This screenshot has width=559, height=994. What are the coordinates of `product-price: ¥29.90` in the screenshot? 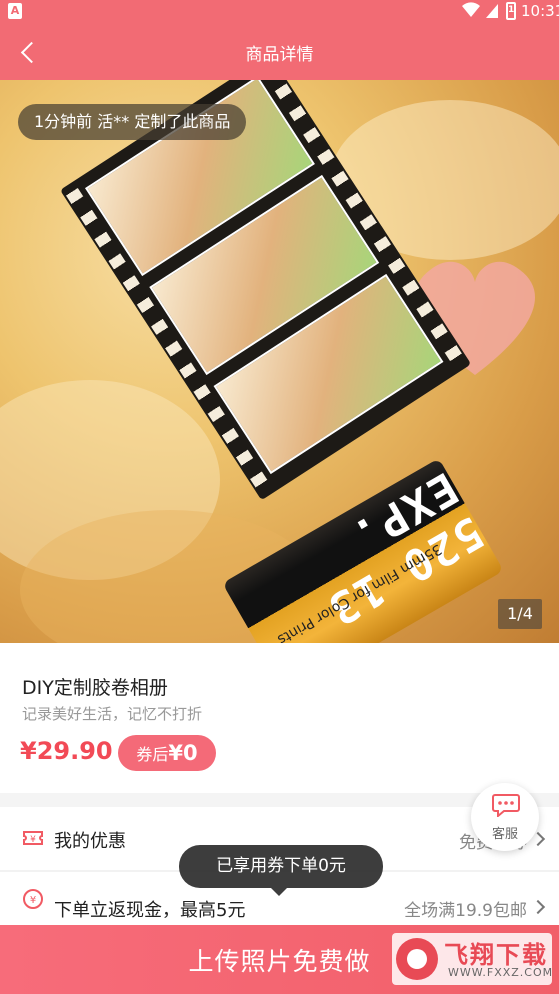 It's located at (66, 751).